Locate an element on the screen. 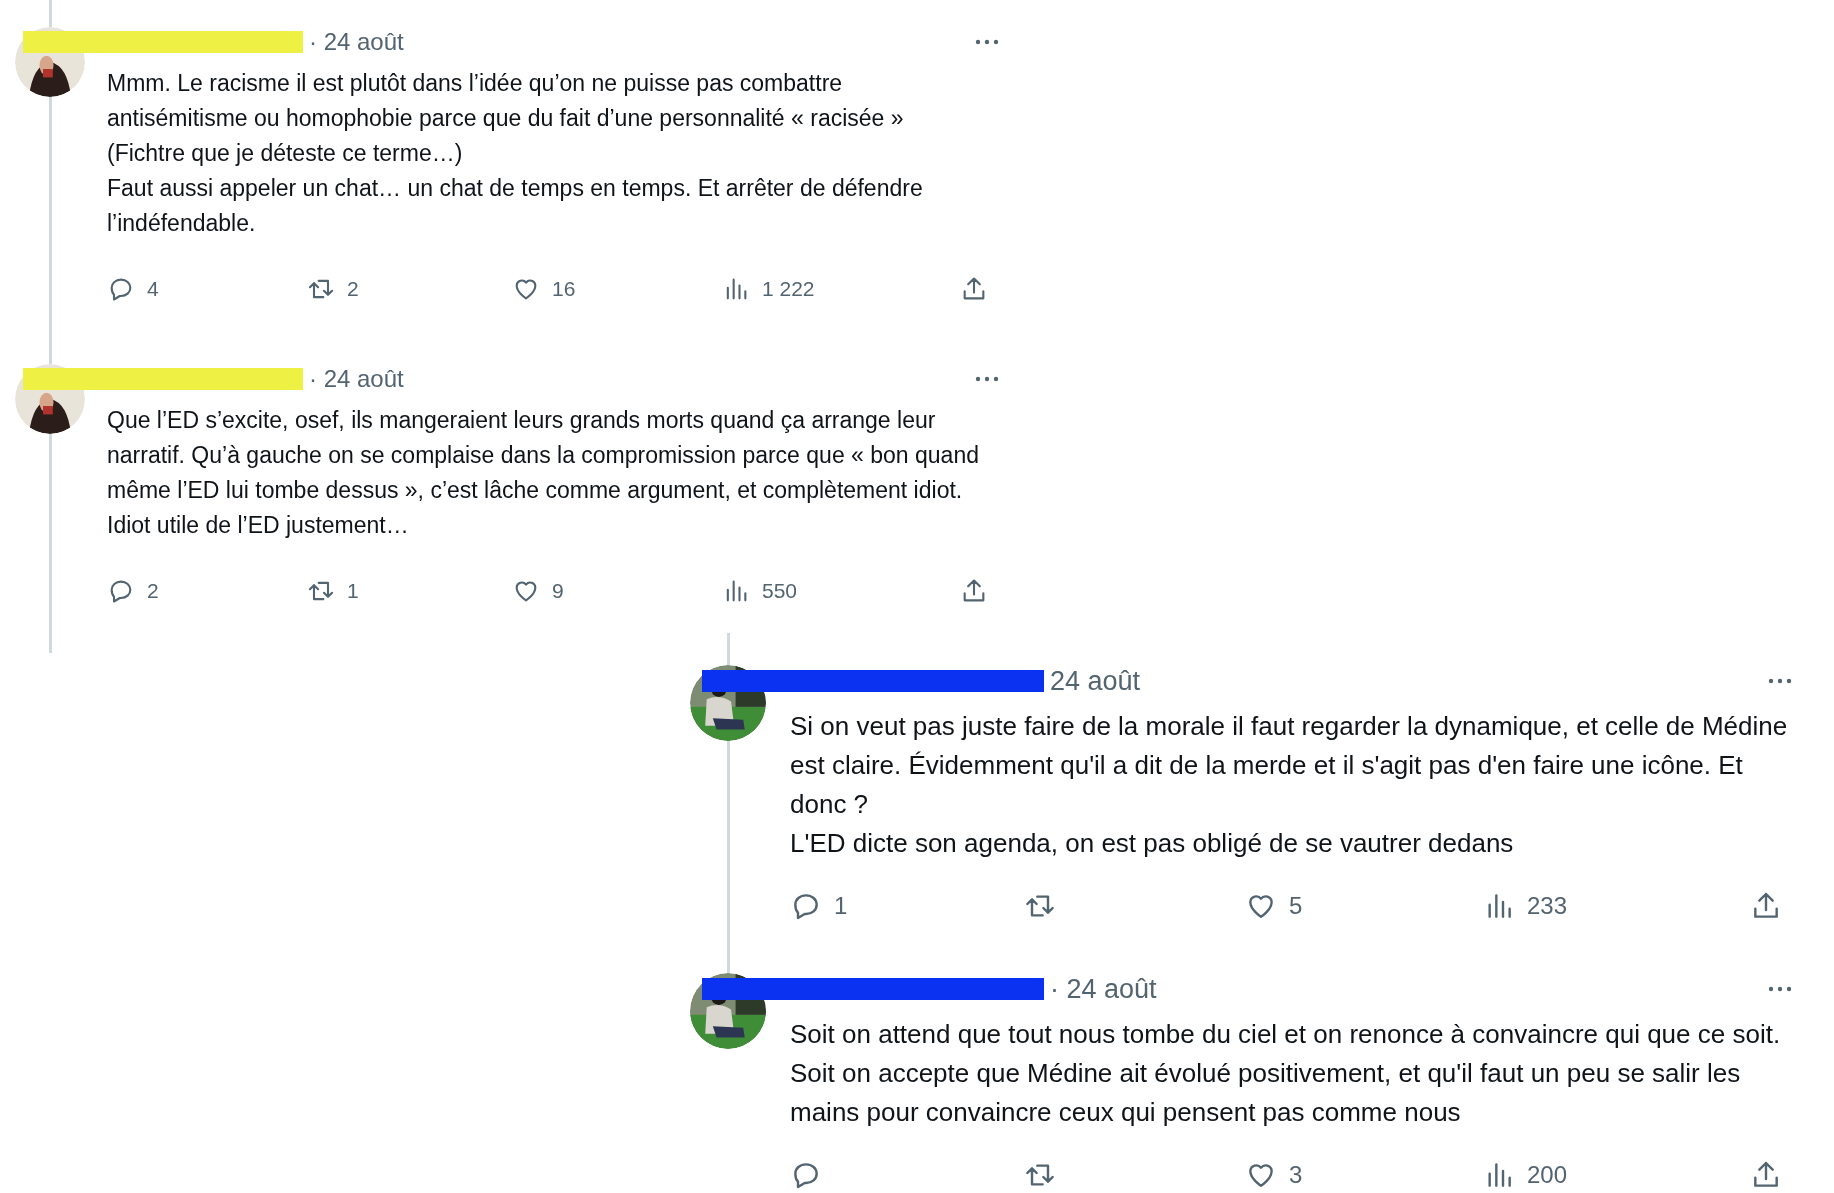  tweet-text: Soit on attend que tout nous tombe du ciel et on renonce à convaincre qui que ce soit. Soit on accepte que Médine ait évolué positivement, et qu'il faut un peu se salir les mains pour convaincre ceux qui pensent pas comme nous is located at coordinates (1286, 1073).